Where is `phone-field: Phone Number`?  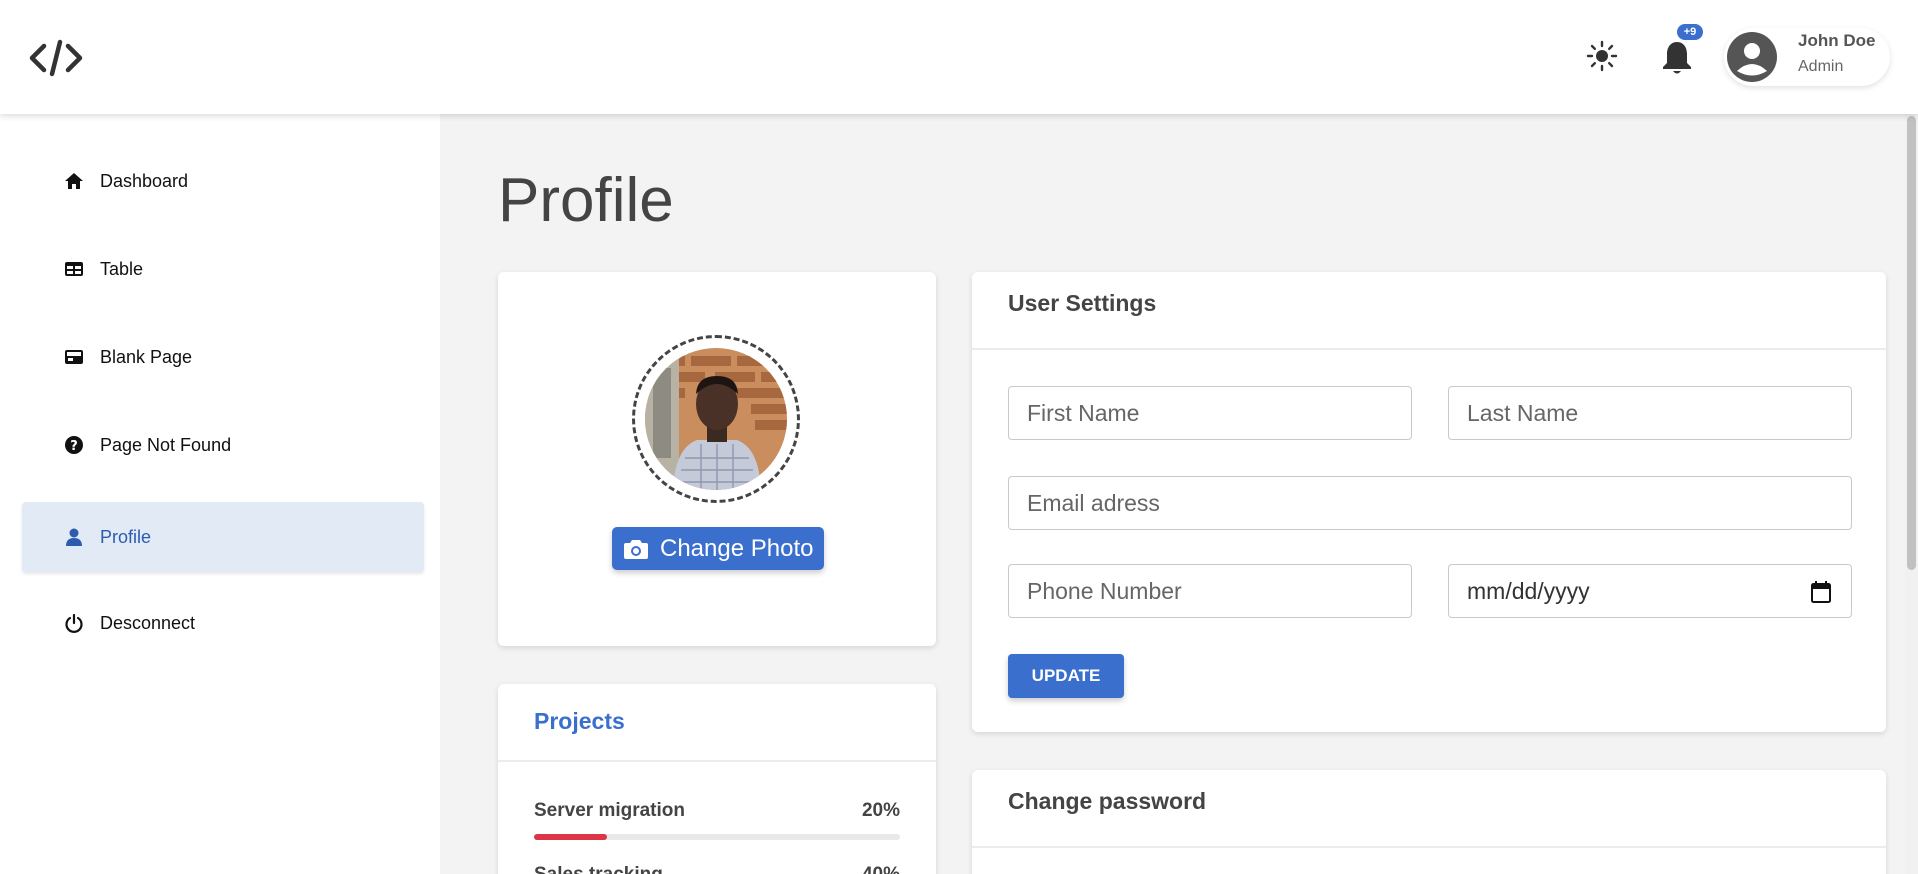
phone-field: Phone Number is located at coordinates (1210, 591).